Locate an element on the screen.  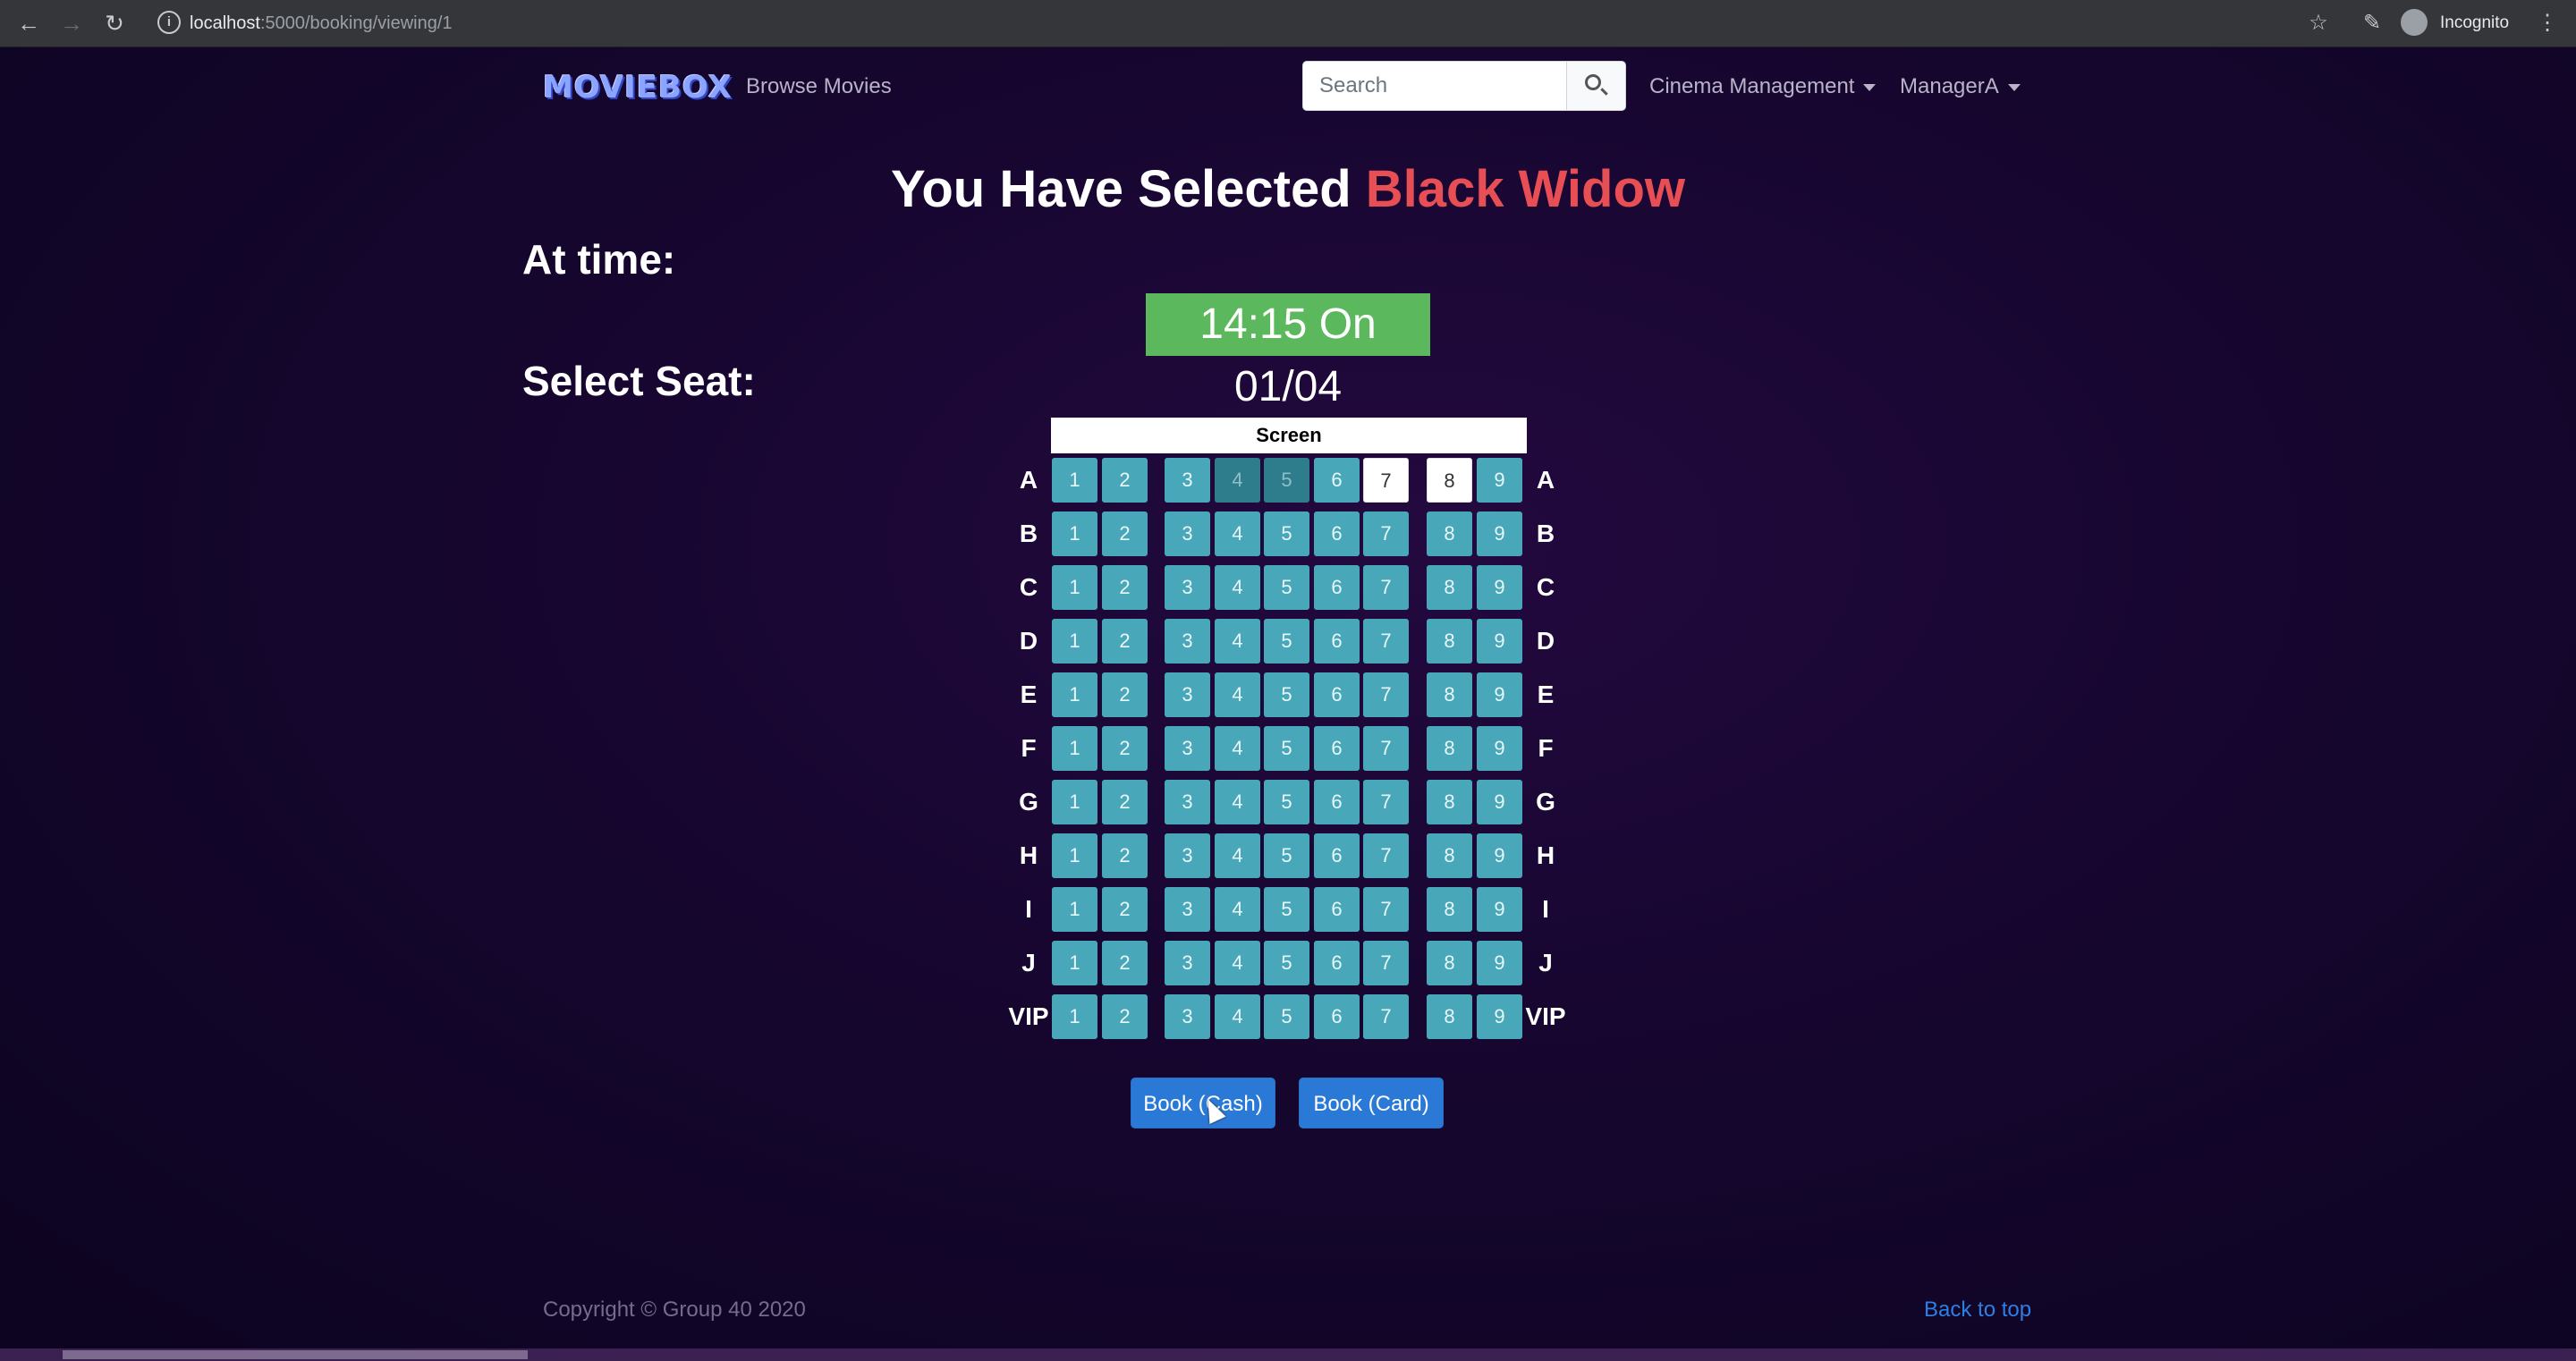
incognito-icon is located at coordinates (2414, 22).